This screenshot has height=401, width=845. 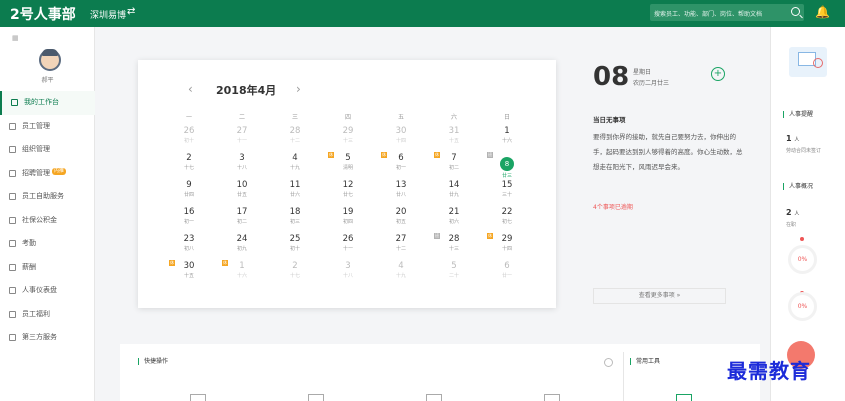 What do you see at coordinates (507, 212) in the screenshot?
I see `day-number: 22` at bounding box center [507, 212].